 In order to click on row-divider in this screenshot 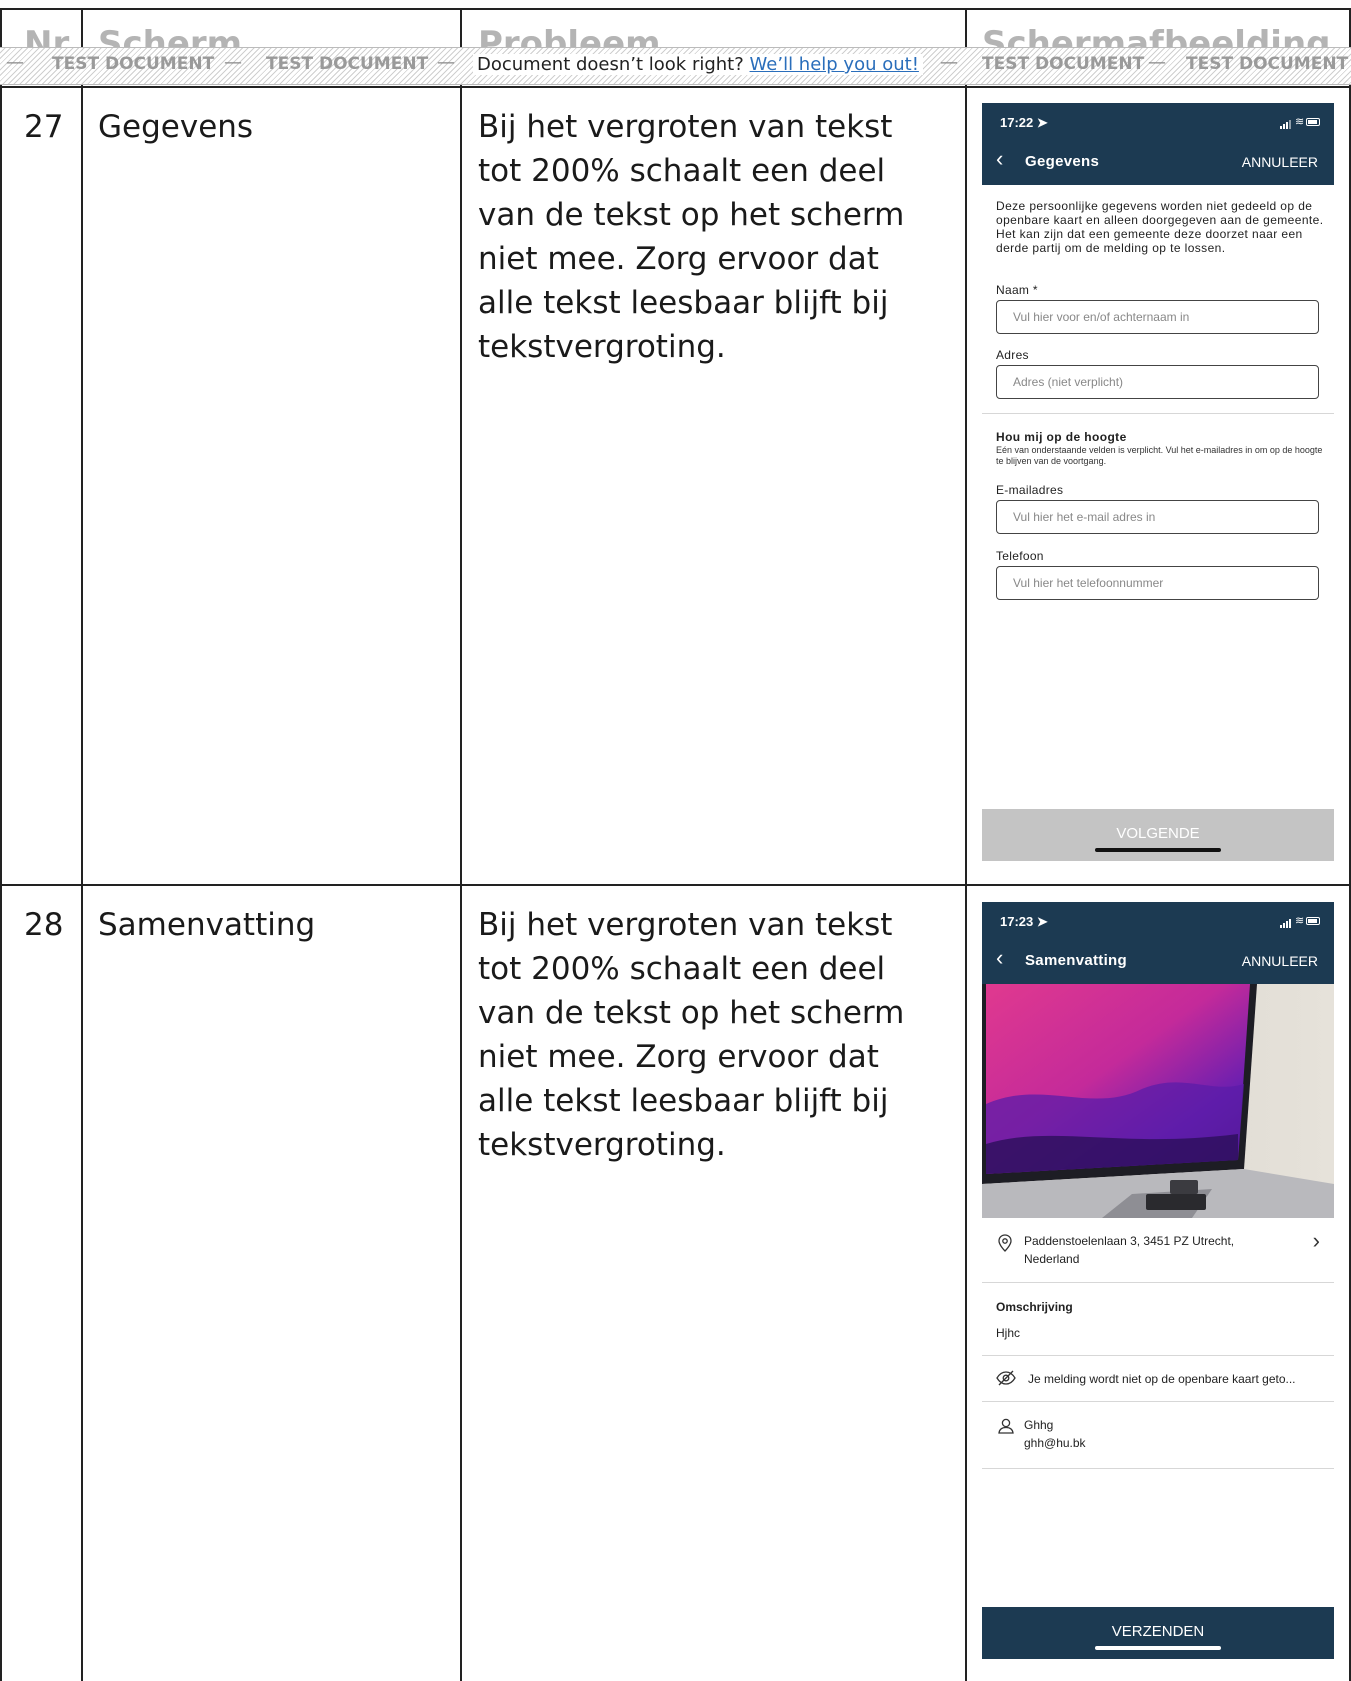, I will do `click(675, 885)`.